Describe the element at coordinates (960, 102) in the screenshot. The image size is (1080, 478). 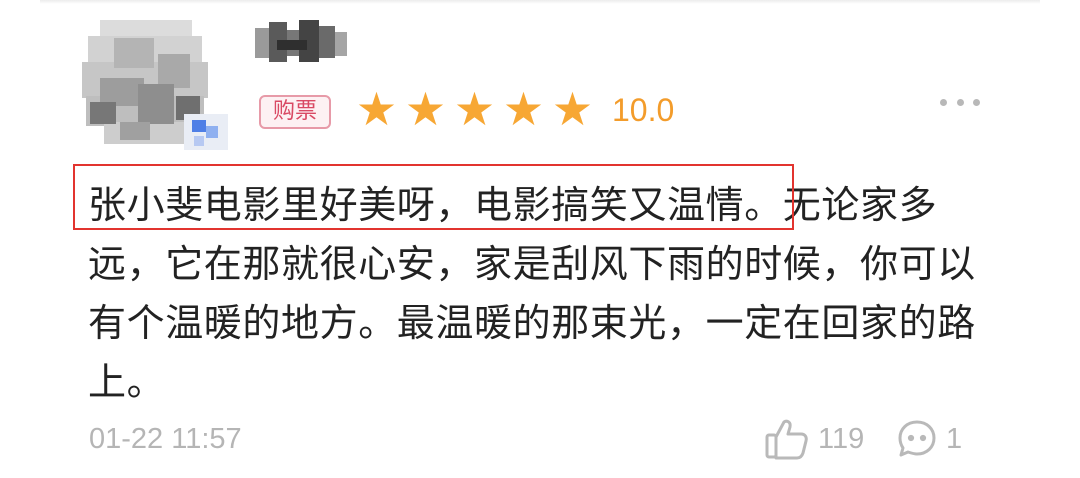
I see `more-icon` at that location.